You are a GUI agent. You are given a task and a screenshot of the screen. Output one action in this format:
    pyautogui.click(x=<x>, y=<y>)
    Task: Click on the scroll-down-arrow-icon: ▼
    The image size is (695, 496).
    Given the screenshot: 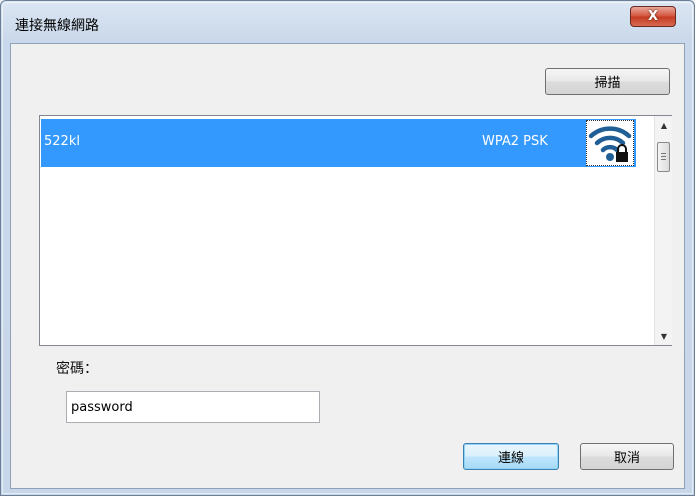 What is the action you would take?
    pyautogui.click(x=664, y=336)
    